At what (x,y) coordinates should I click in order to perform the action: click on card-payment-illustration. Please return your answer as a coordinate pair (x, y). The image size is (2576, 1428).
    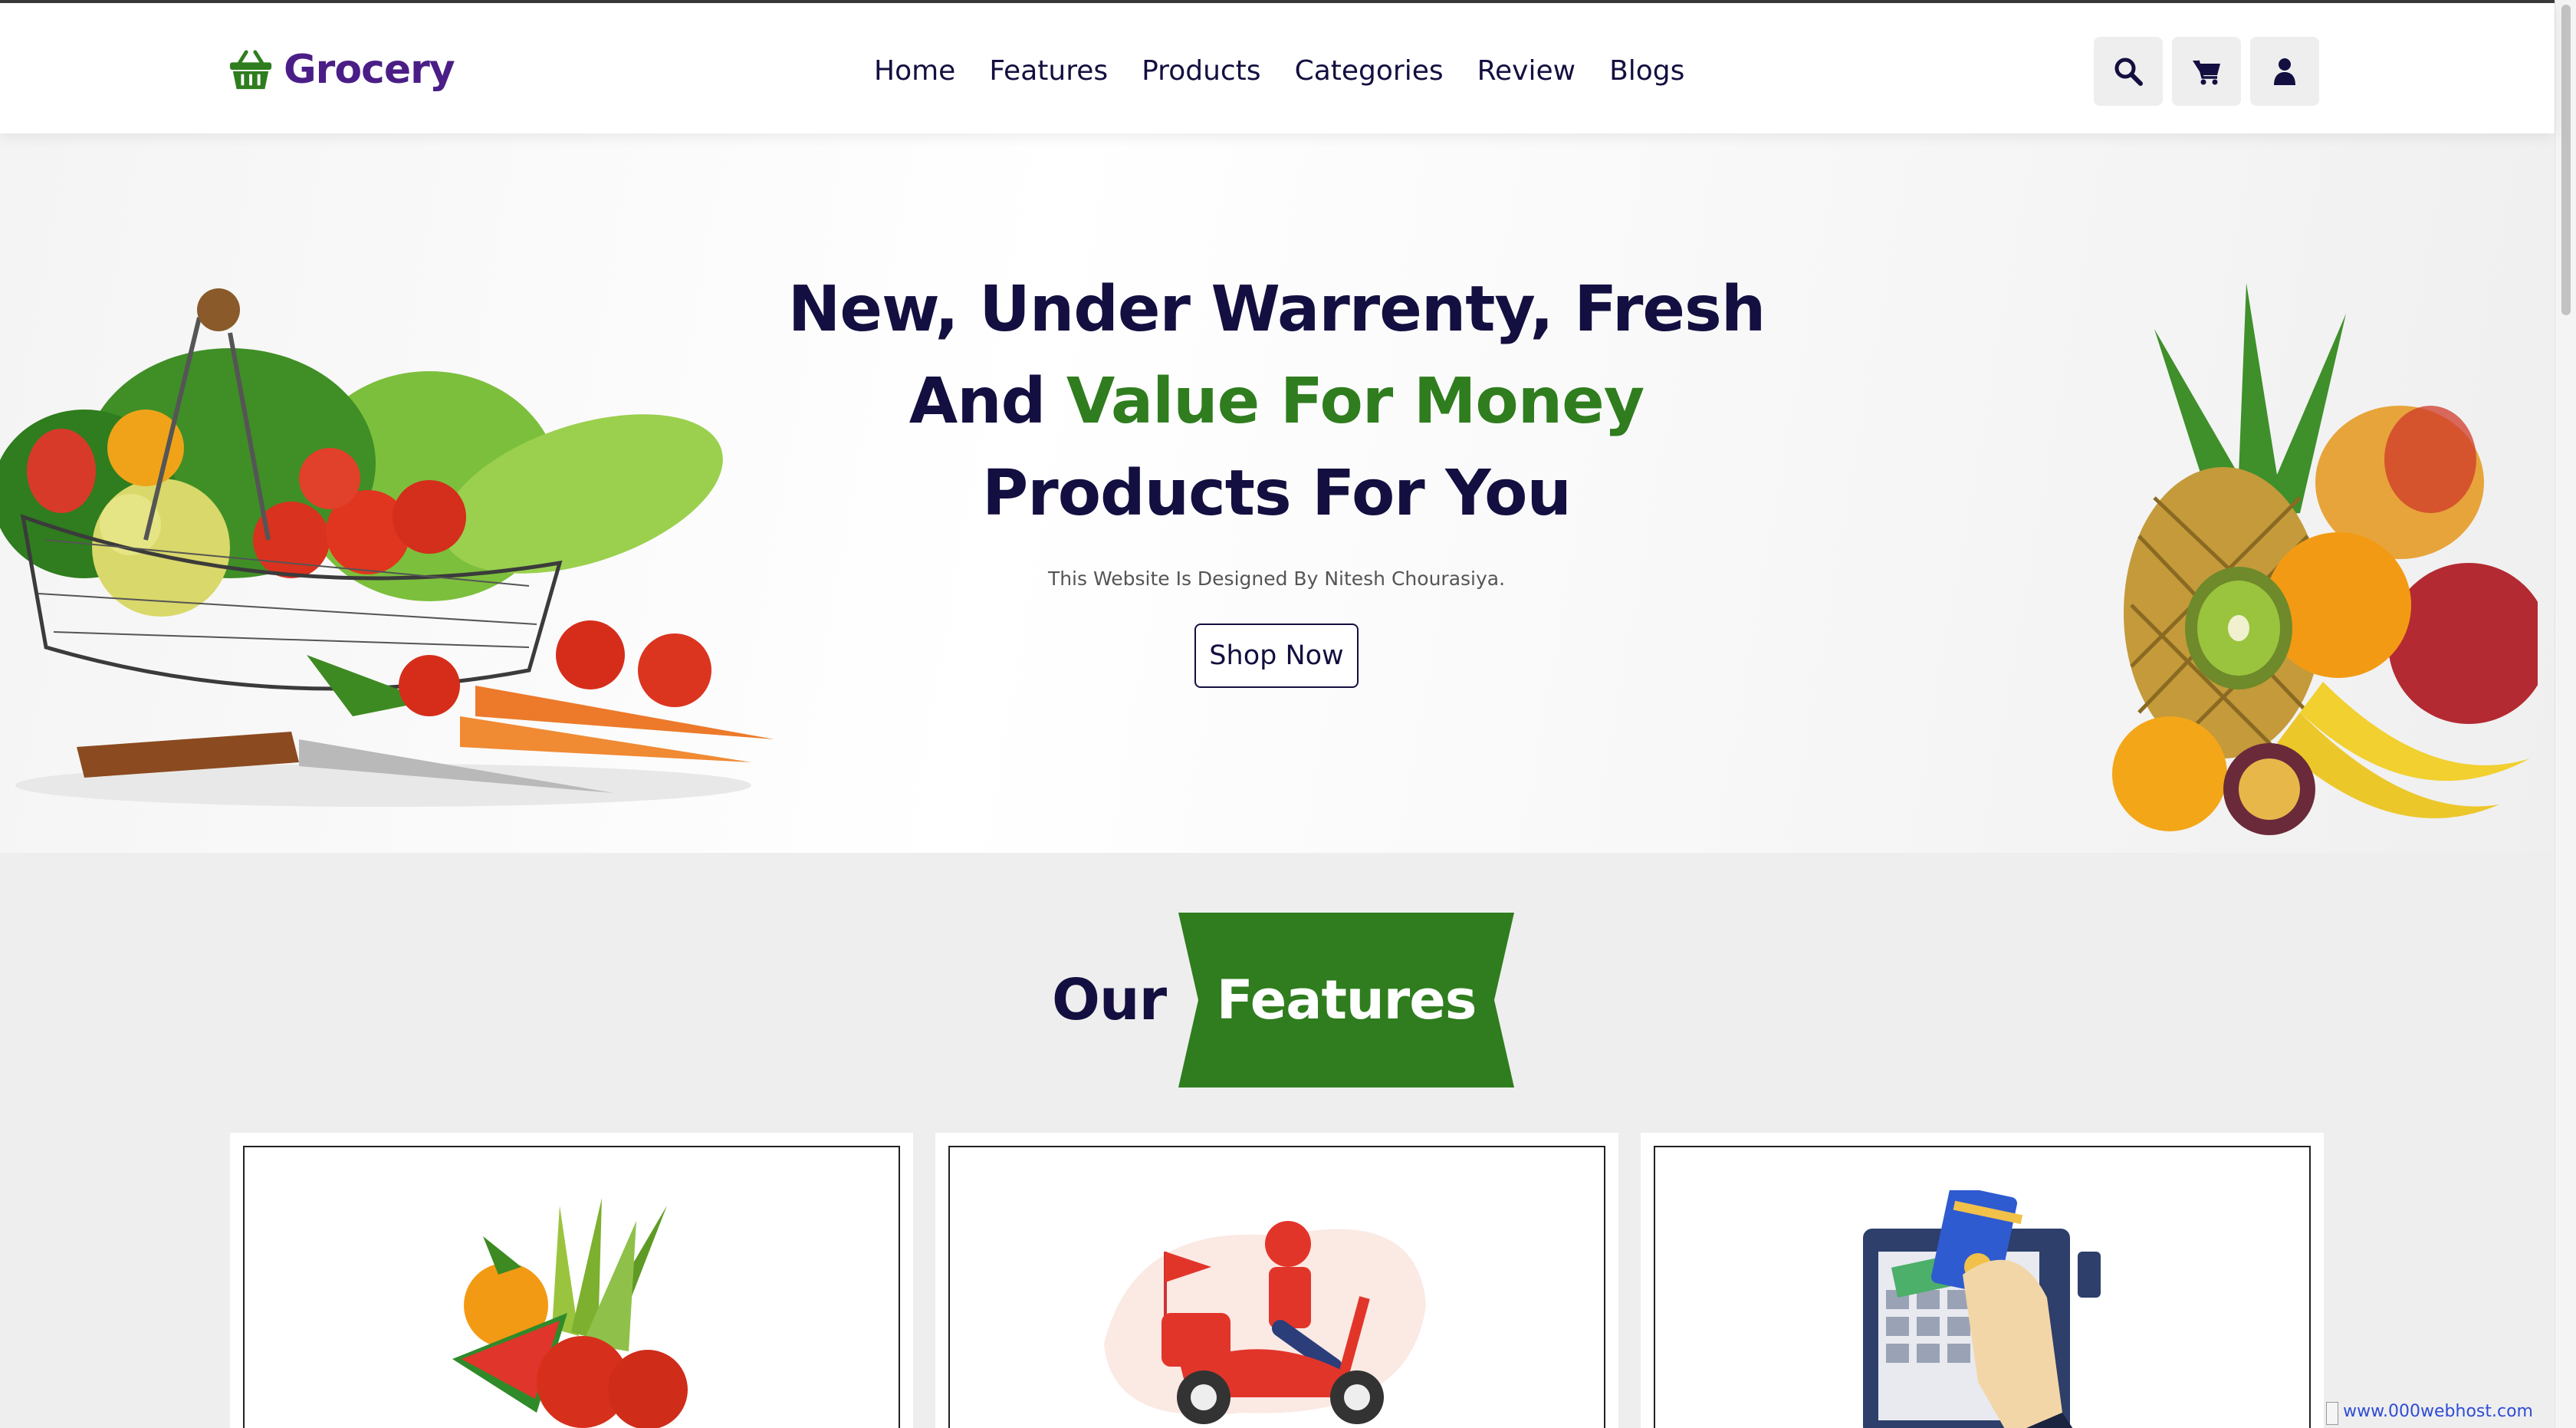
    Looking at the image, I should click on (1982, 1309).